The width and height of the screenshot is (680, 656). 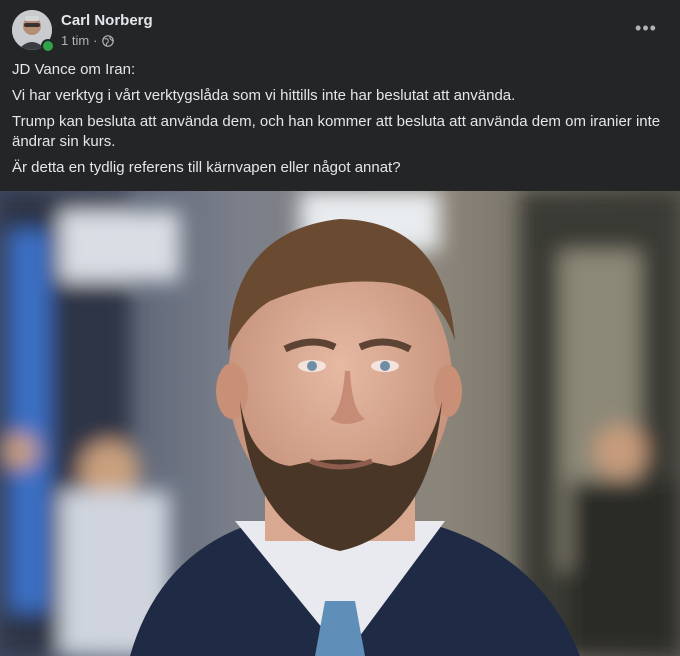 I want to click on online-status-dot, so click(x=48, y=46).